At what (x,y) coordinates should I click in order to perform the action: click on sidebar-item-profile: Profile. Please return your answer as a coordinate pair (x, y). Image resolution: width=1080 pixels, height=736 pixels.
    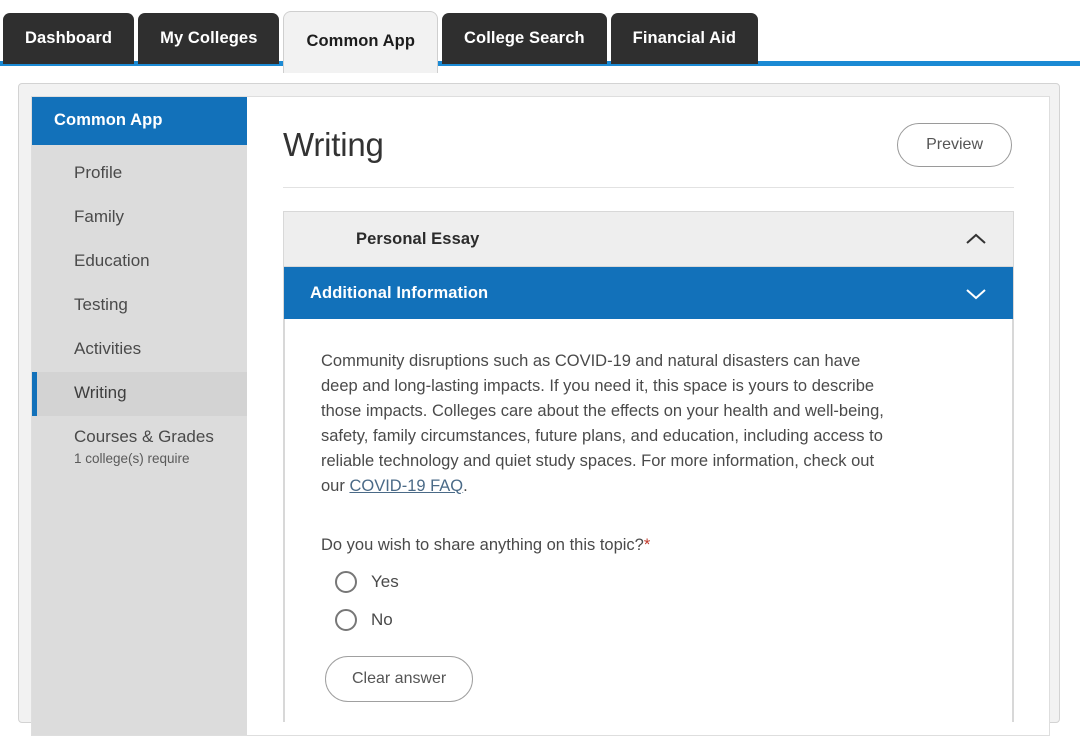
    Looking at the image, I should click on (139, 174).